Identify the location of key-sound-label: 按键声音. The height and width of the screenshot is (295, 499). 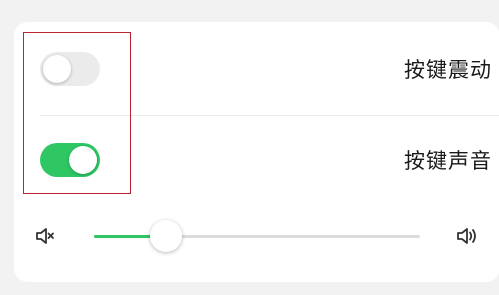
(448, 161).